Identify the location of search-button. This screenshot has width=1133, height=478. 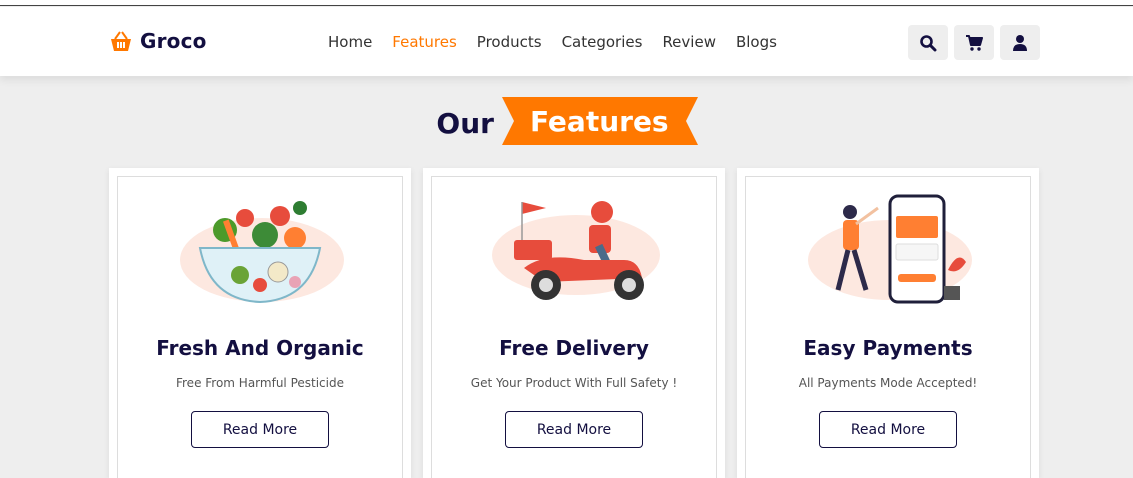
(928, 42).